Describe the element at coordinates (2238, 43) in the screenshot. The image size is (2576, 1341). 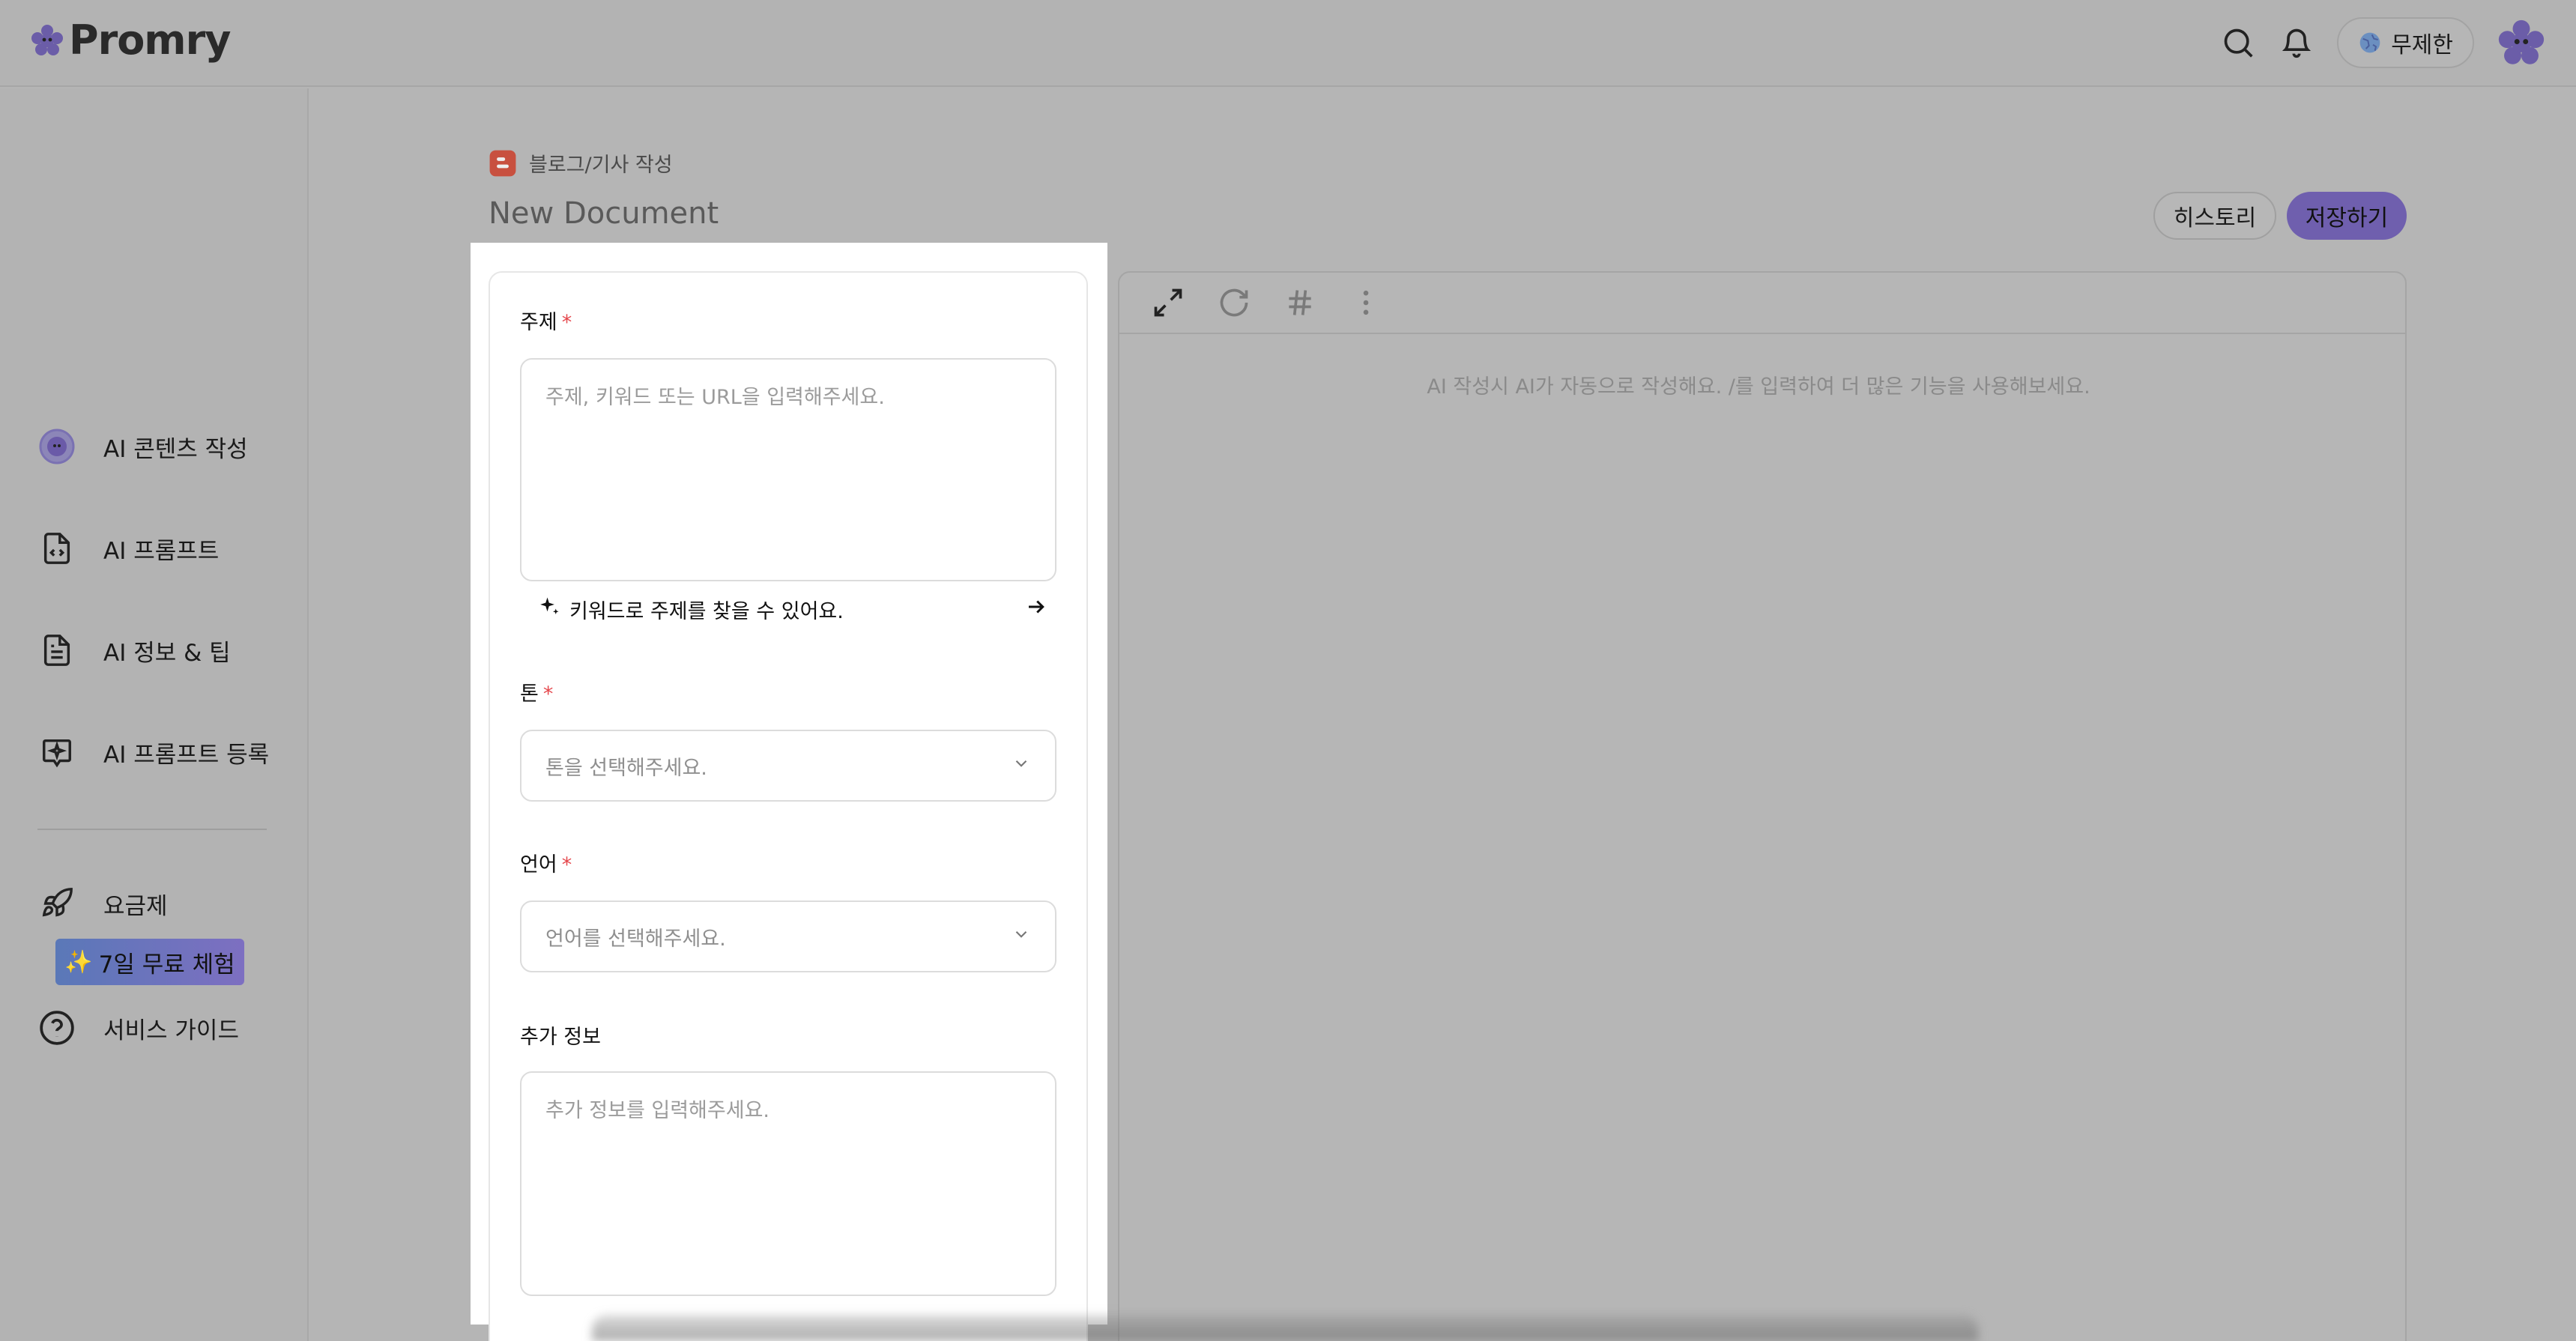
I see `search-icon` at that location.